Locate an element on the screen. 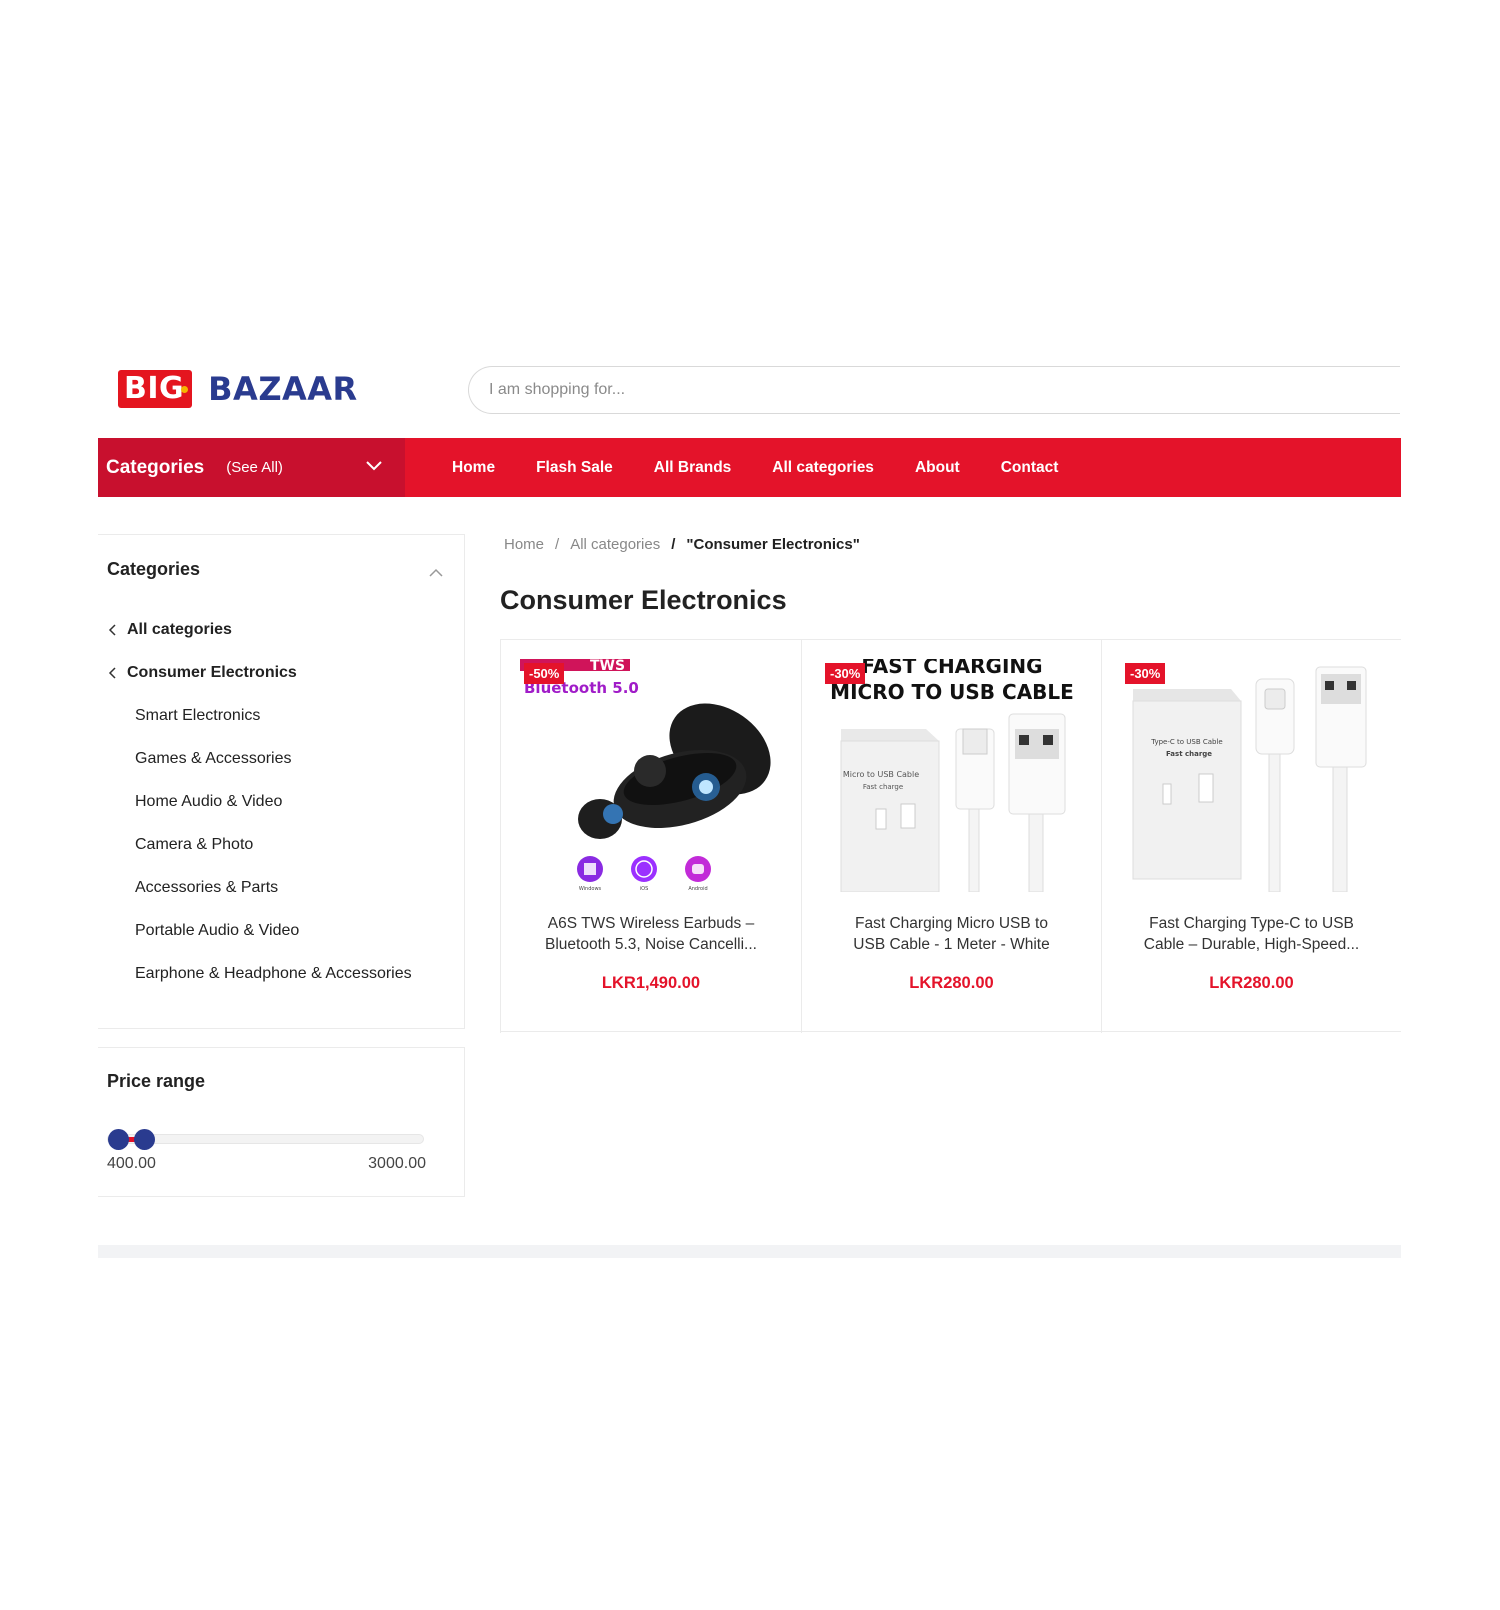 The height and width of the screenshot is (1610, 1500). product-image: TWS Bluetooth 5.0 Windows iOS Android is located at coordinates (651, 775).